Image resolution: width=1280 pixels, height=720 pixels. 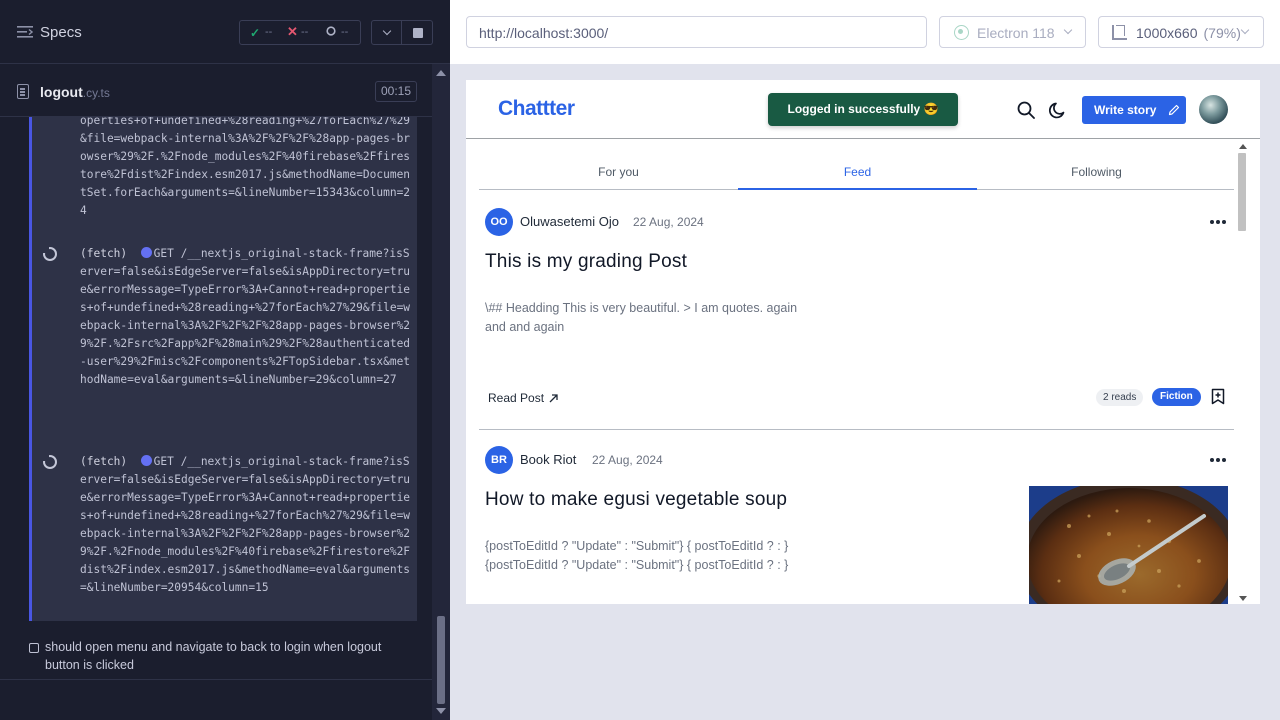 I want to click on specs-bar: Specs ✓ -- ✕ -- --, so click(x=225, y=32).